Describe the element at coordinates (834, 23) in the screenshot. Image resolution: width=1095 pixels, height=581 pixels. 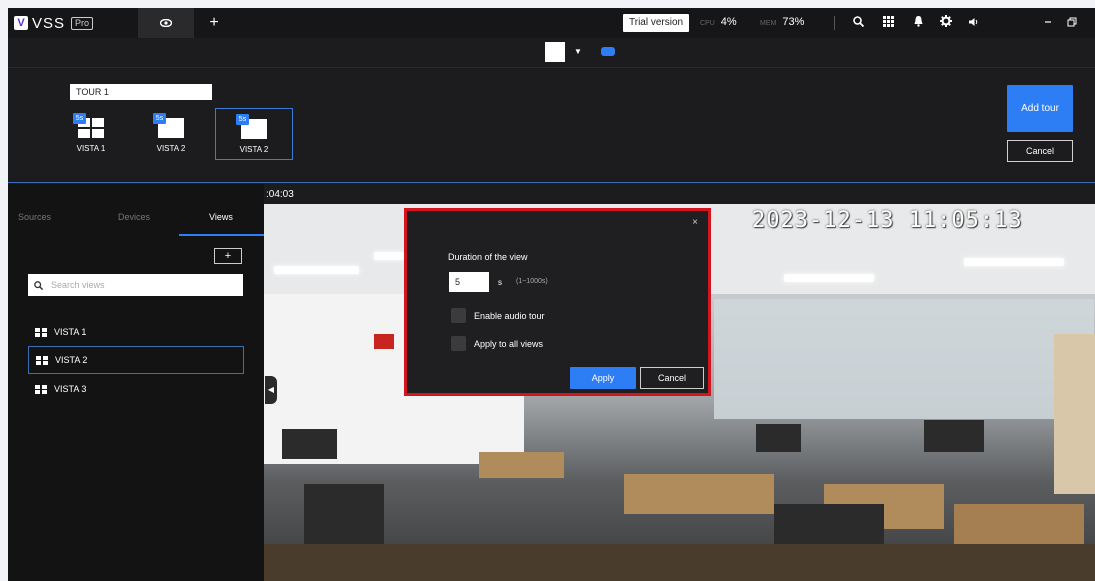
I see `topbar-divider` at that location.